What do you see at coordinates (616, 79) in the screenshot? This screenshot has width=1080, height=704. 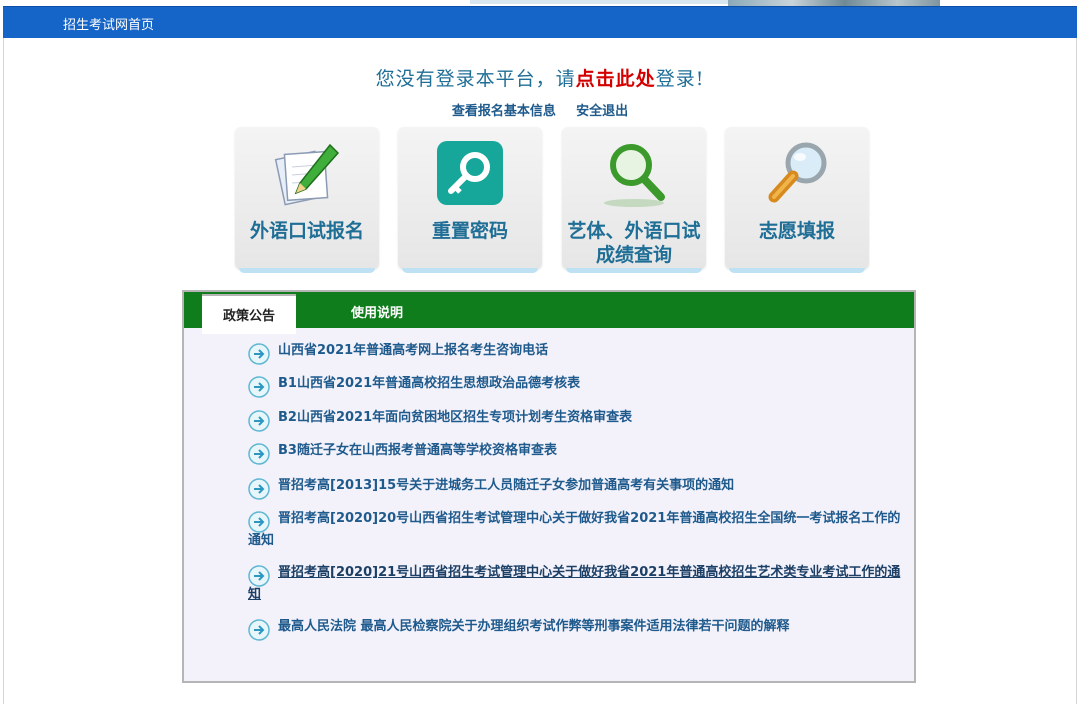 I see `login-click-link: 点击此处` at bounding box center [616, 79].